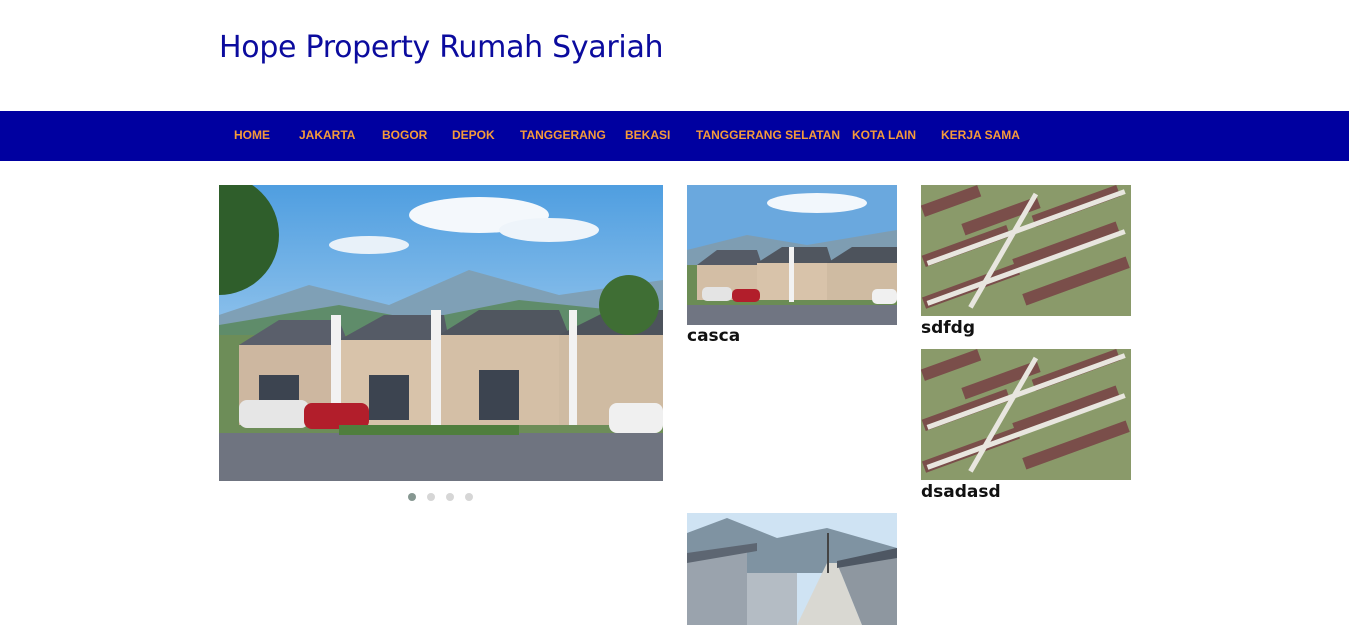  I want to click on nav-item-bogor: BOGOR, so click(404, 135).